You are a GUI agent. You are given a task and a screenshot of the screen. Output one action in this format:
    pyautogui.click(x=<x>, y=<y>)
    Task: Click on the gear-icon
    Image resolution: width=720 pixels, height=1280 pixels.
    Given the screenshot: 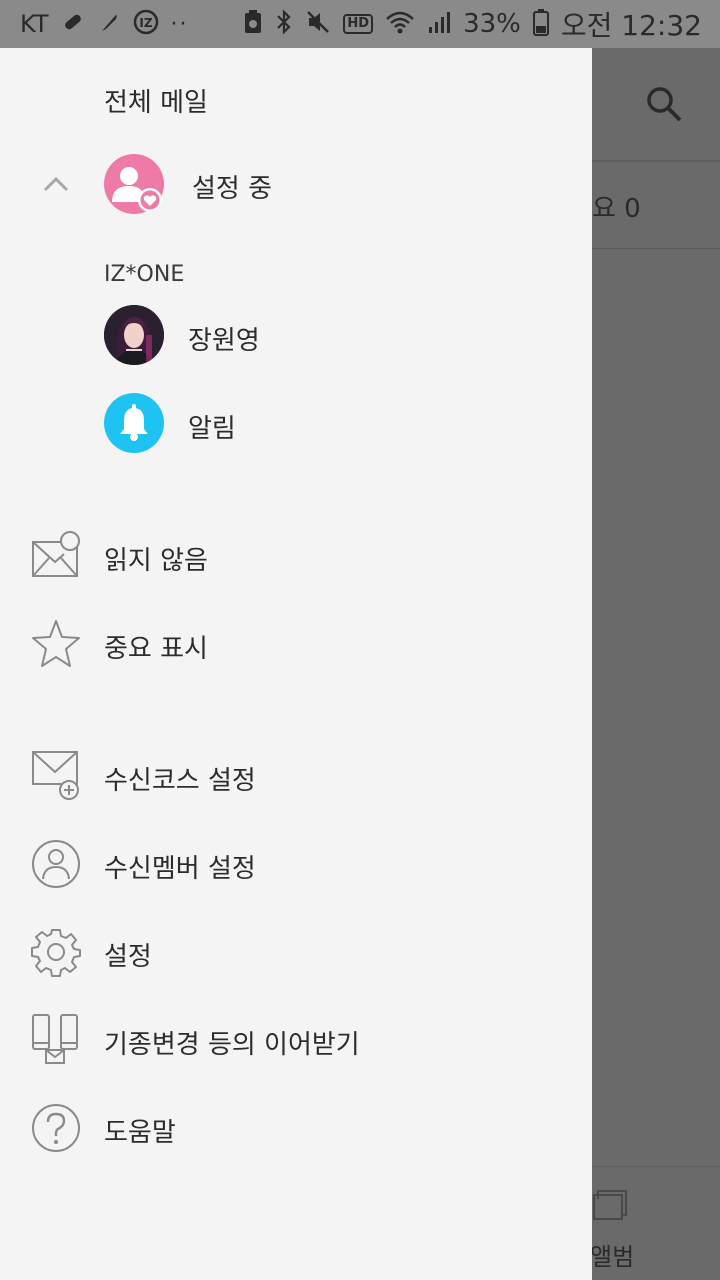 What is the action you would take?
    pyautogui.click(x=56, y=954)
    